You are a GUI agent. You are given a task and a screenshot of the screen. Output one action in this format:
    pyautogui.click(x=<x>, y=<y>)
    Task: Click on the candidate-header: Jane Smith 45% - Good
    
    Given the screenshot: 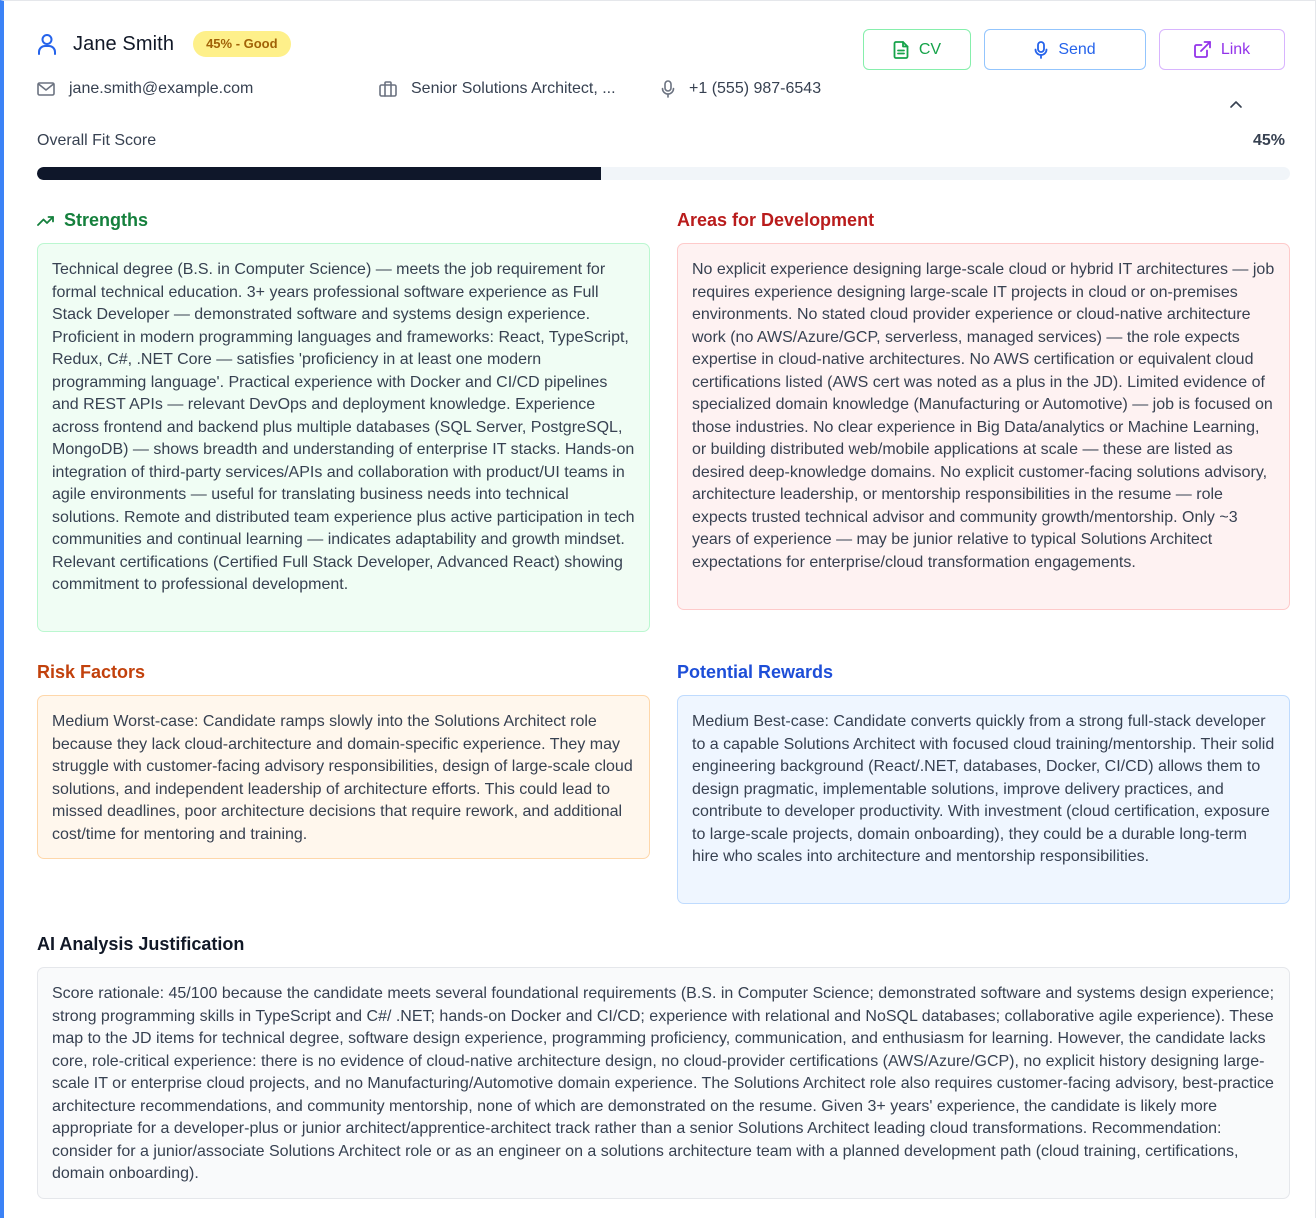 What is the action you would take?
    pyautogui.click(x=164, y=44)
    